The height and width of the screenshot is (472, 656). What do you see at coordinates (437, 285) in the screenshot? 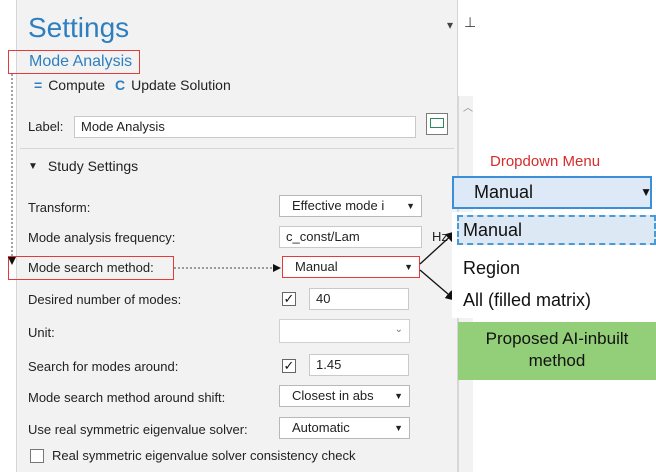
I see `select-to-all-arrow` at bounding box center [437, 285].